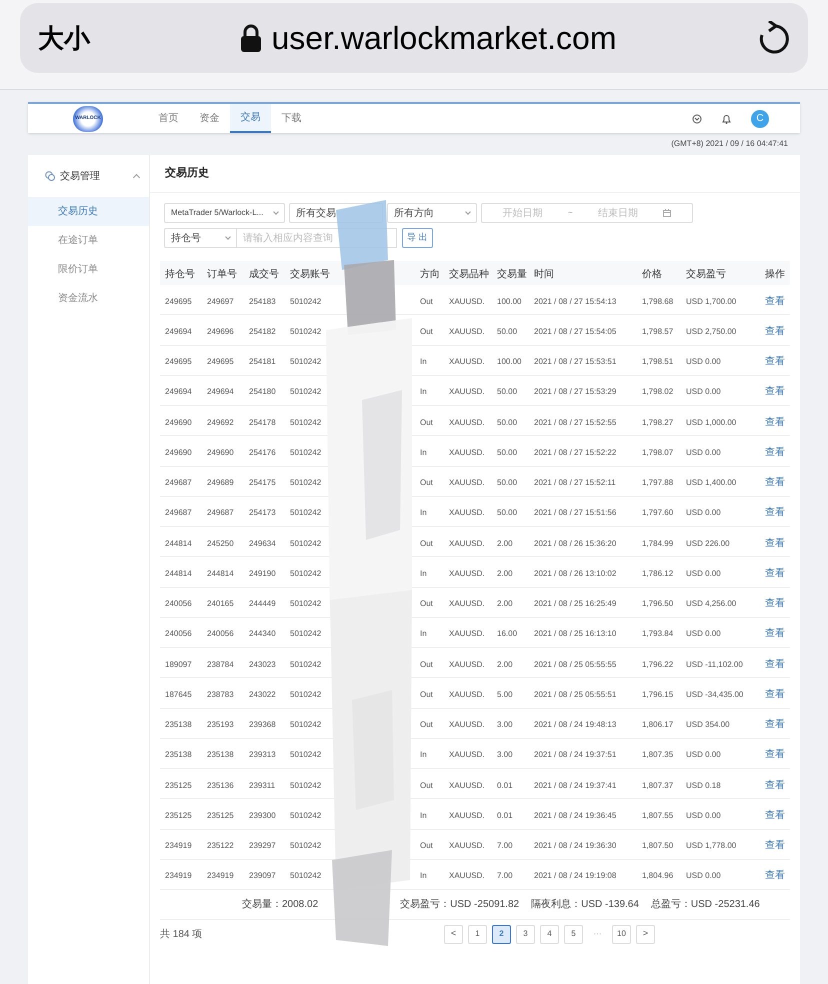 This screenshot has width=828, height=984. Describe the element at coordinates (575, 452) in the screenshot. I see `table-cell: 2021 / 08 / 27 15:52:22` at that location.